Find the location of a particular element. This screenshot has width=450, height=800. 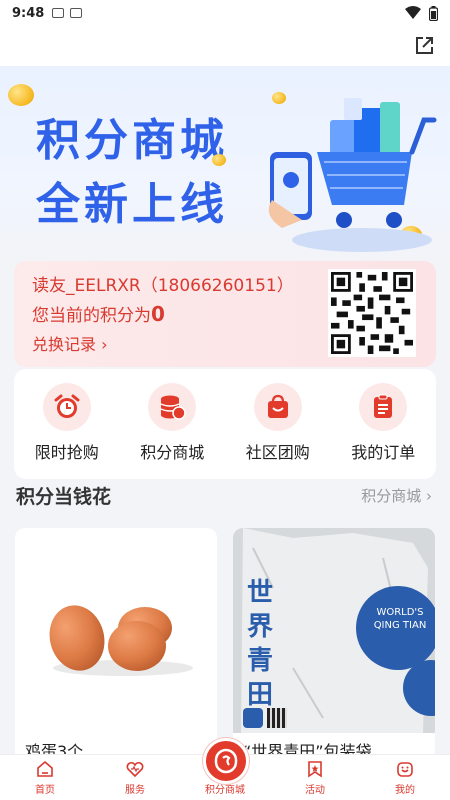

quick-item-my-orders: 我的订单 is located at coordinates (383, 423).